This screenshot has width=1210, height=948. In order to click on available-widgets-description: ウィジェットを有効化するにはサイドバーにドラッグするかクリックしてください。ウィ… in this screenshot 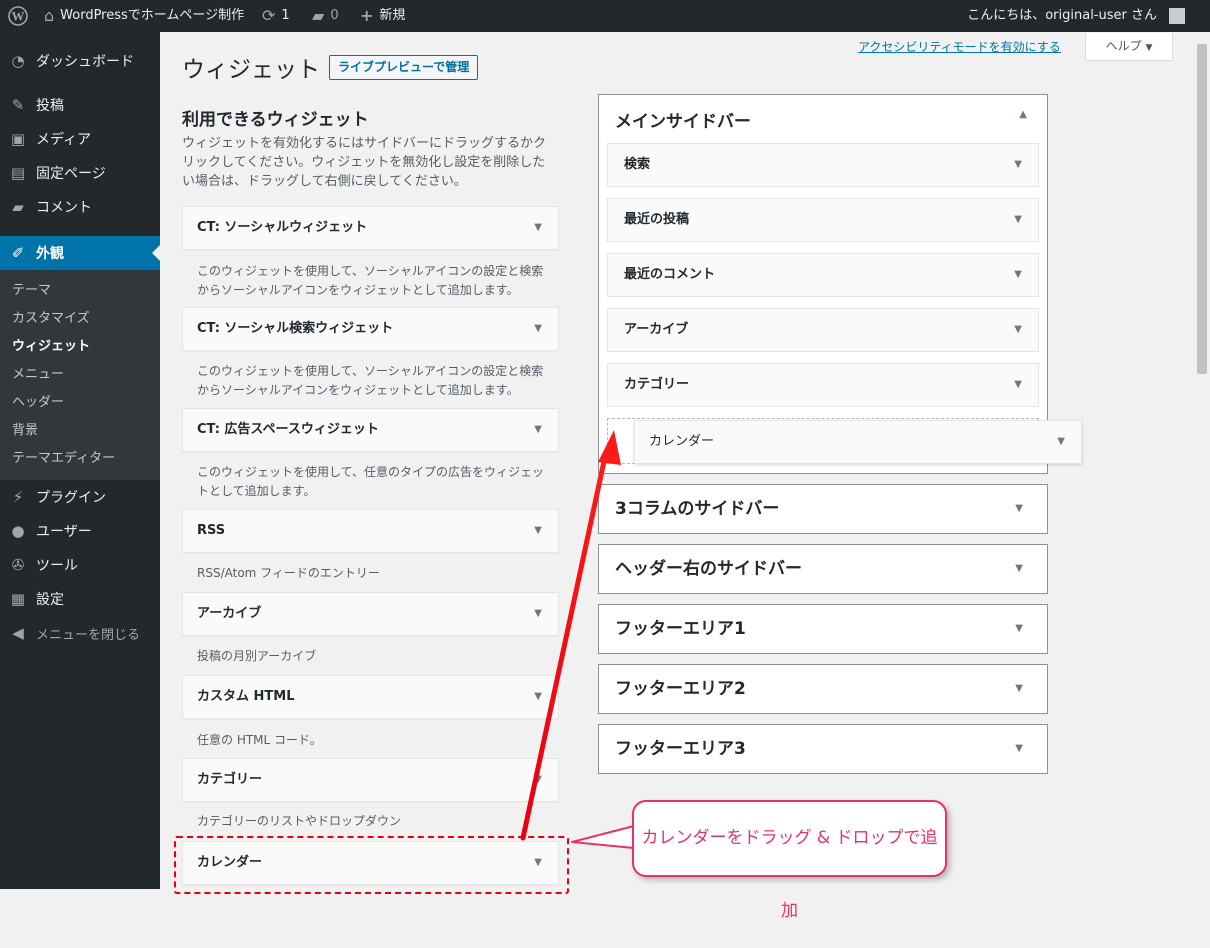, I will do `click(364, 162)`.